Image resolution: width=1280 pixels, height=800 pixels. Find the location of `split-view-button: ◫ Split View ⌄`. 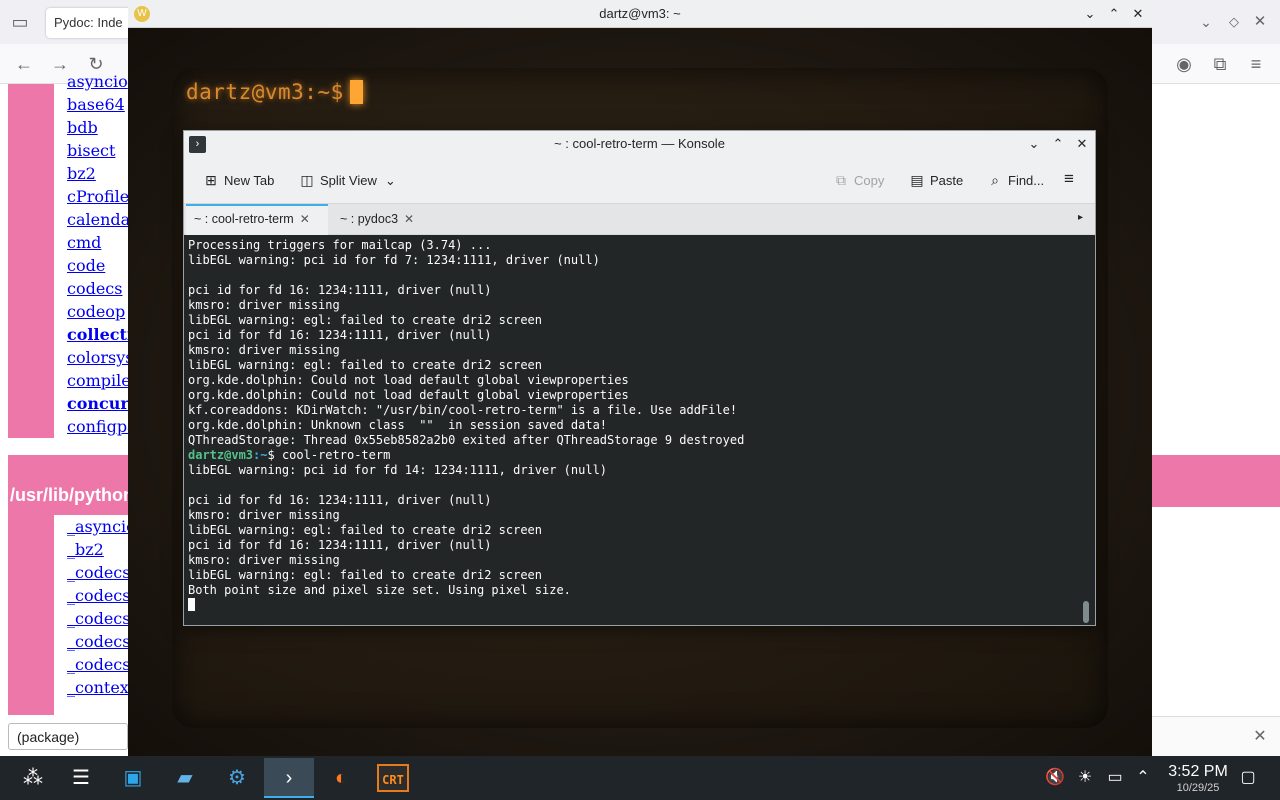

split-view-button: ◫ Split View ⌄ is located at coordinates (347, 180).